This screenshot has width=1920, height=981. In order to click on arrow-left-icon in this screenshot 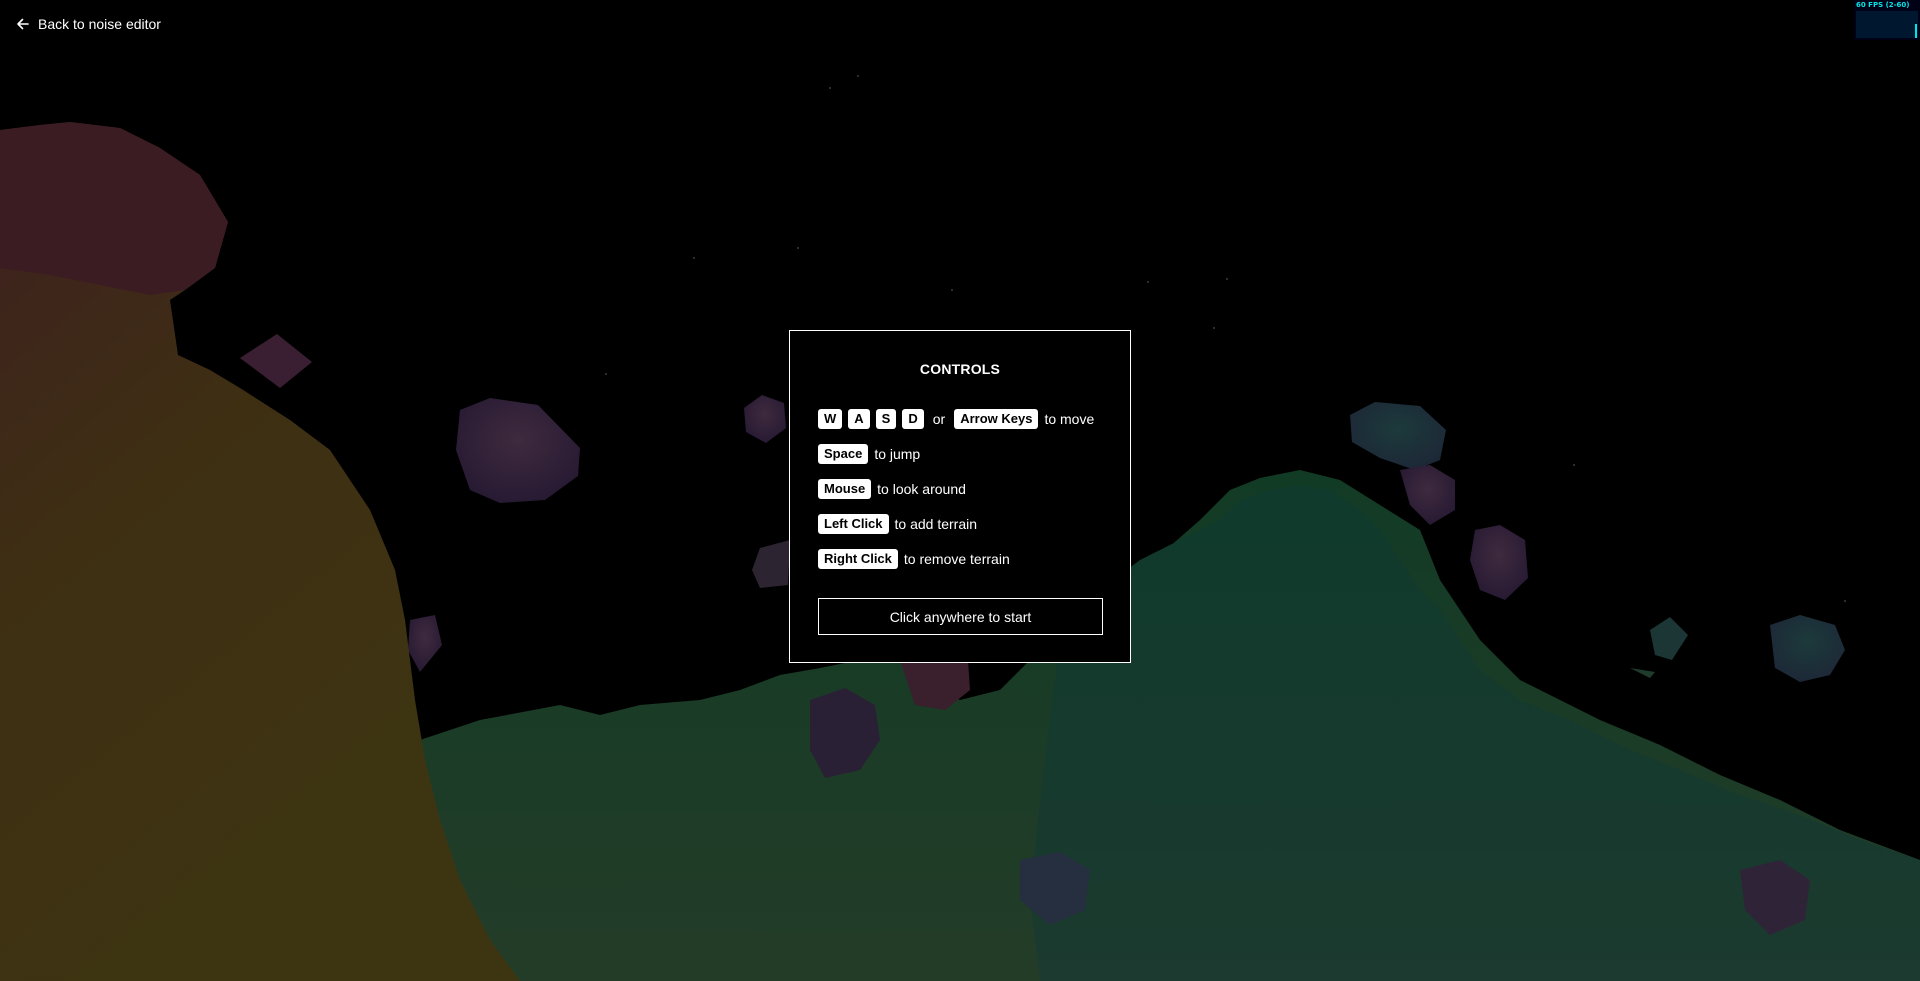, I will do `click(23, 24)`.